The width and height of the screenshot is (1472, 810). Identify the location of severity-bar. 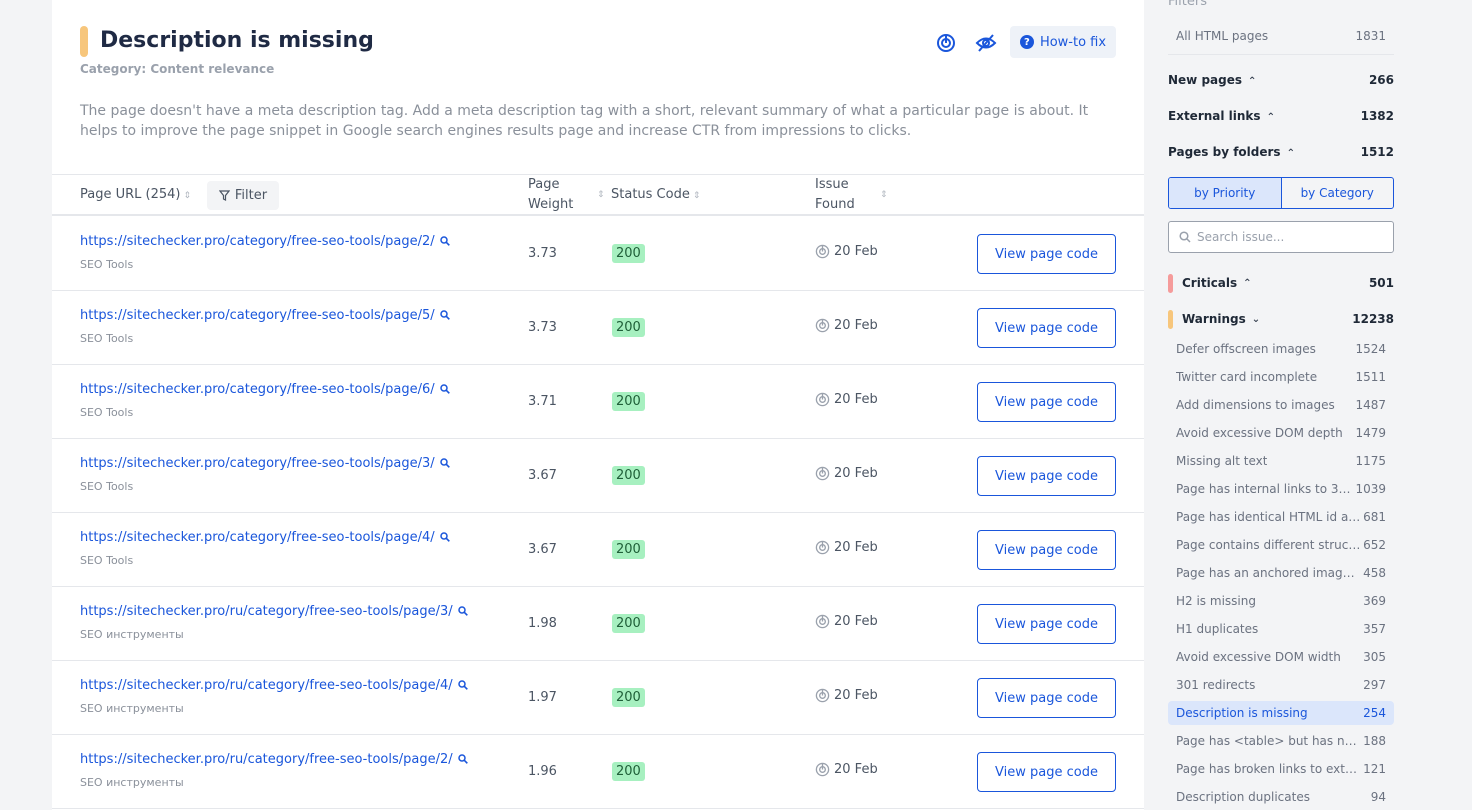
(84, 41).